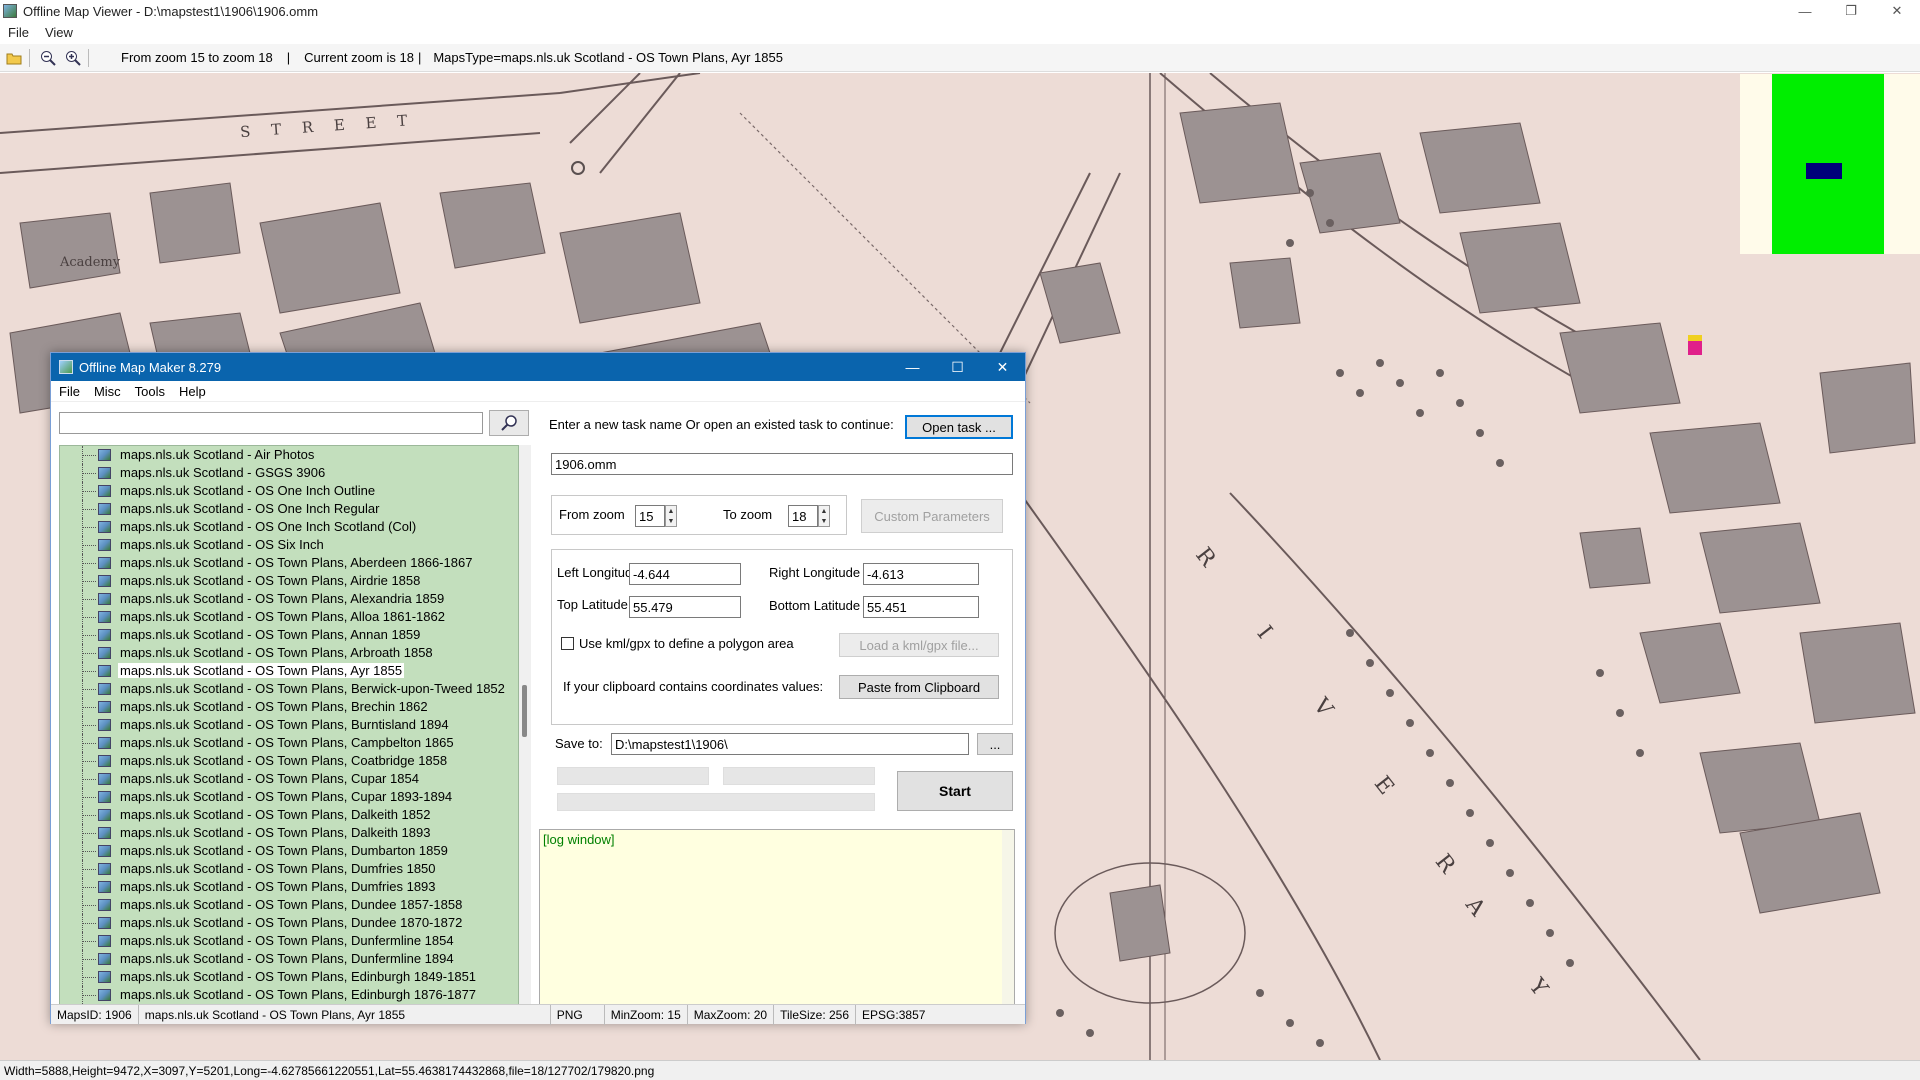  What do you see at coordinates (1002, 367) in the screenshot?
I see `dialog-close-button: ✕` at bounding box center [1002, 367].